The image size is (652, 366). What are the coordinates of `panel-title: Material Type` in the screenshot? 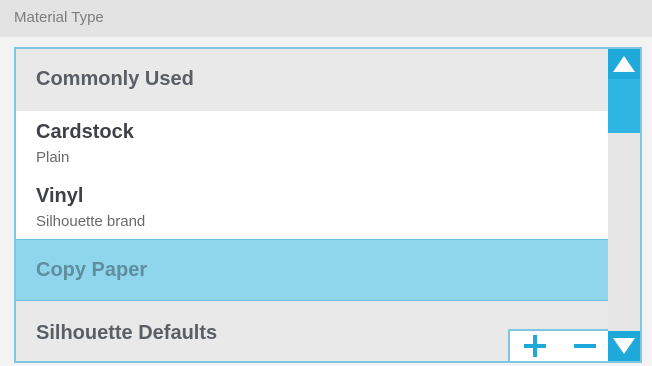 It's located at (59, 17).